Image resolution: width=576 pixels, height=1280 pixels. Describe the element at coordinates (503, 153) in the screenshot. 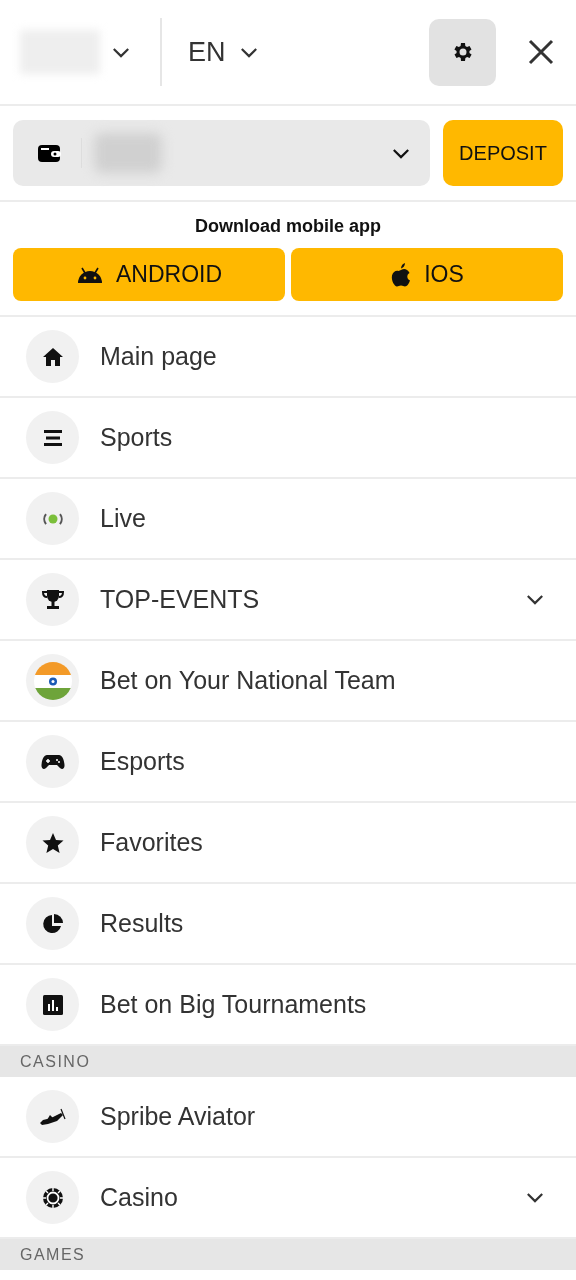

I see `deposit-button: DEPOSIT` at that location.